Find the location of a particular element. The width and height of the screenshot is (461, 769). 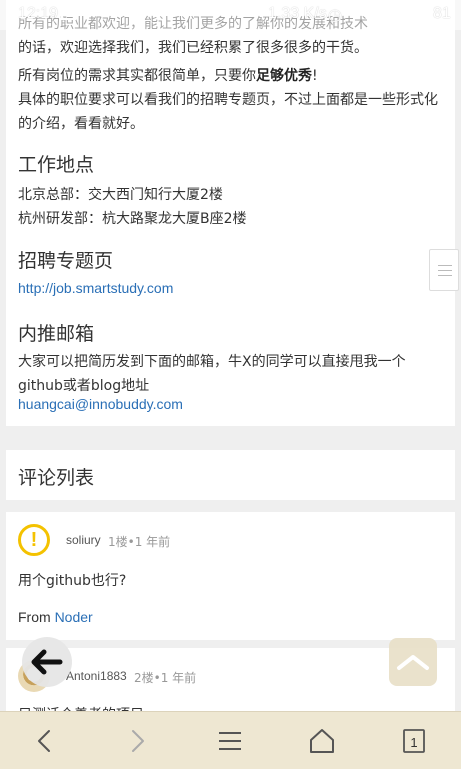

forward-button is located at coordinates (137, 741).